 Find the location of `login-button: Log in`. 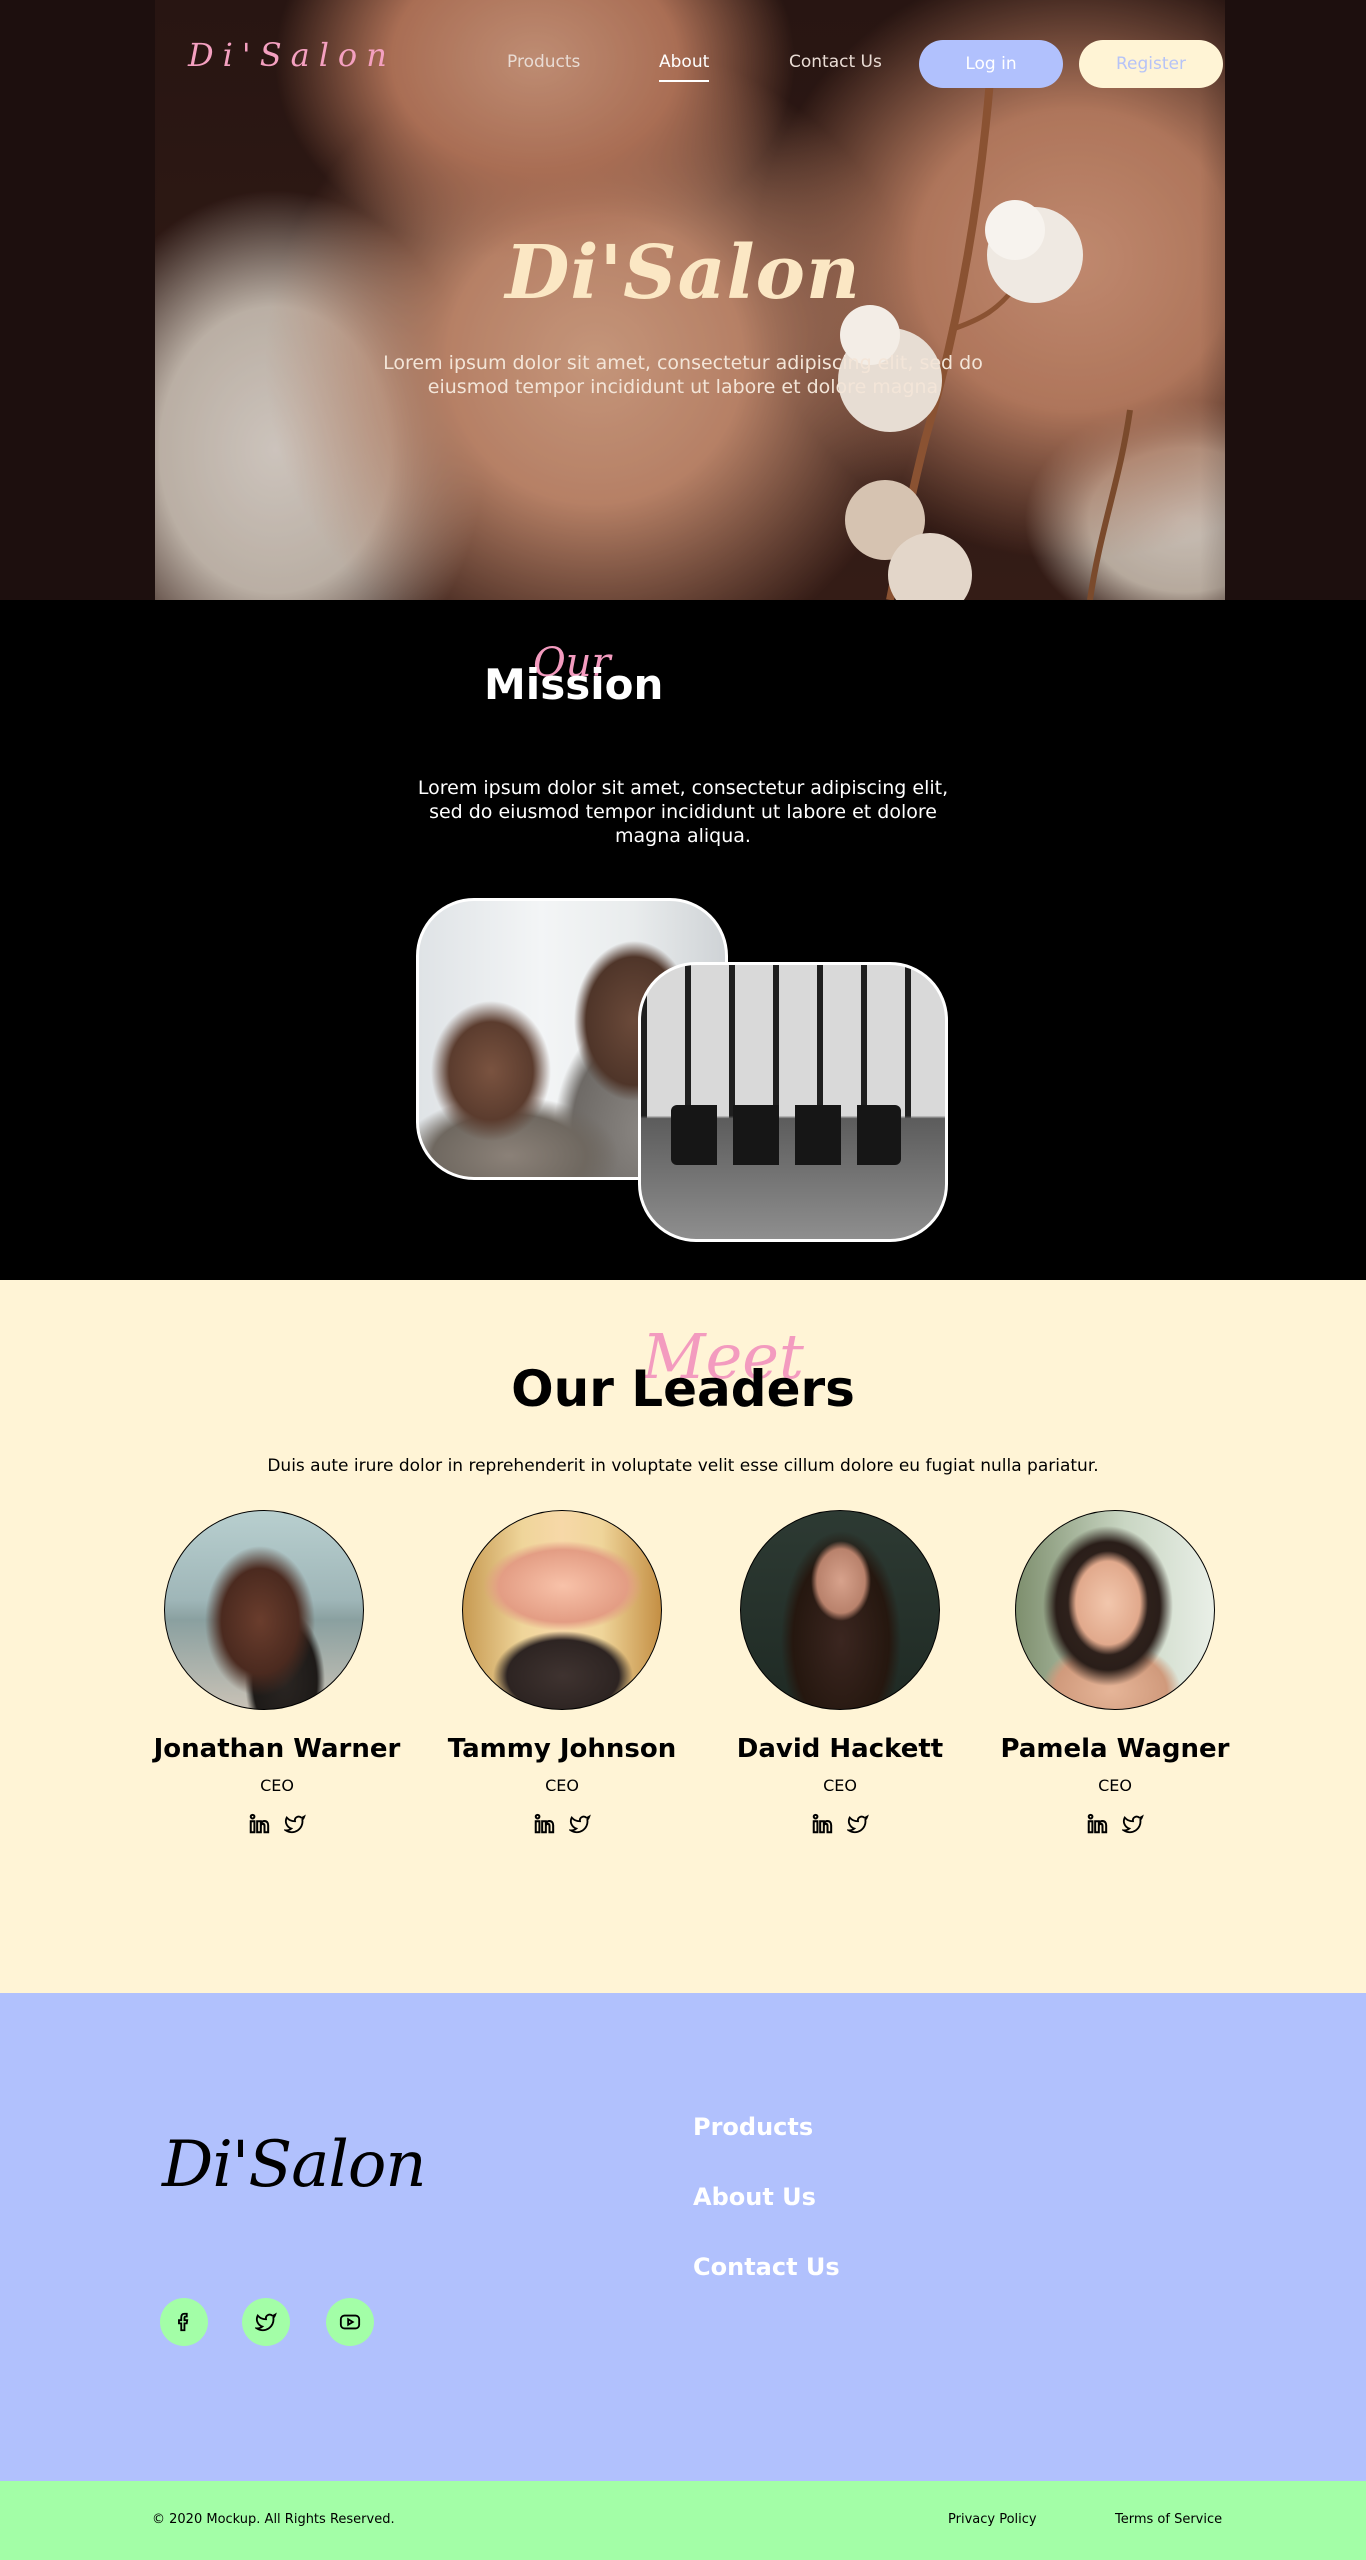

login-button: Log in is located at coordinates (991, 64).